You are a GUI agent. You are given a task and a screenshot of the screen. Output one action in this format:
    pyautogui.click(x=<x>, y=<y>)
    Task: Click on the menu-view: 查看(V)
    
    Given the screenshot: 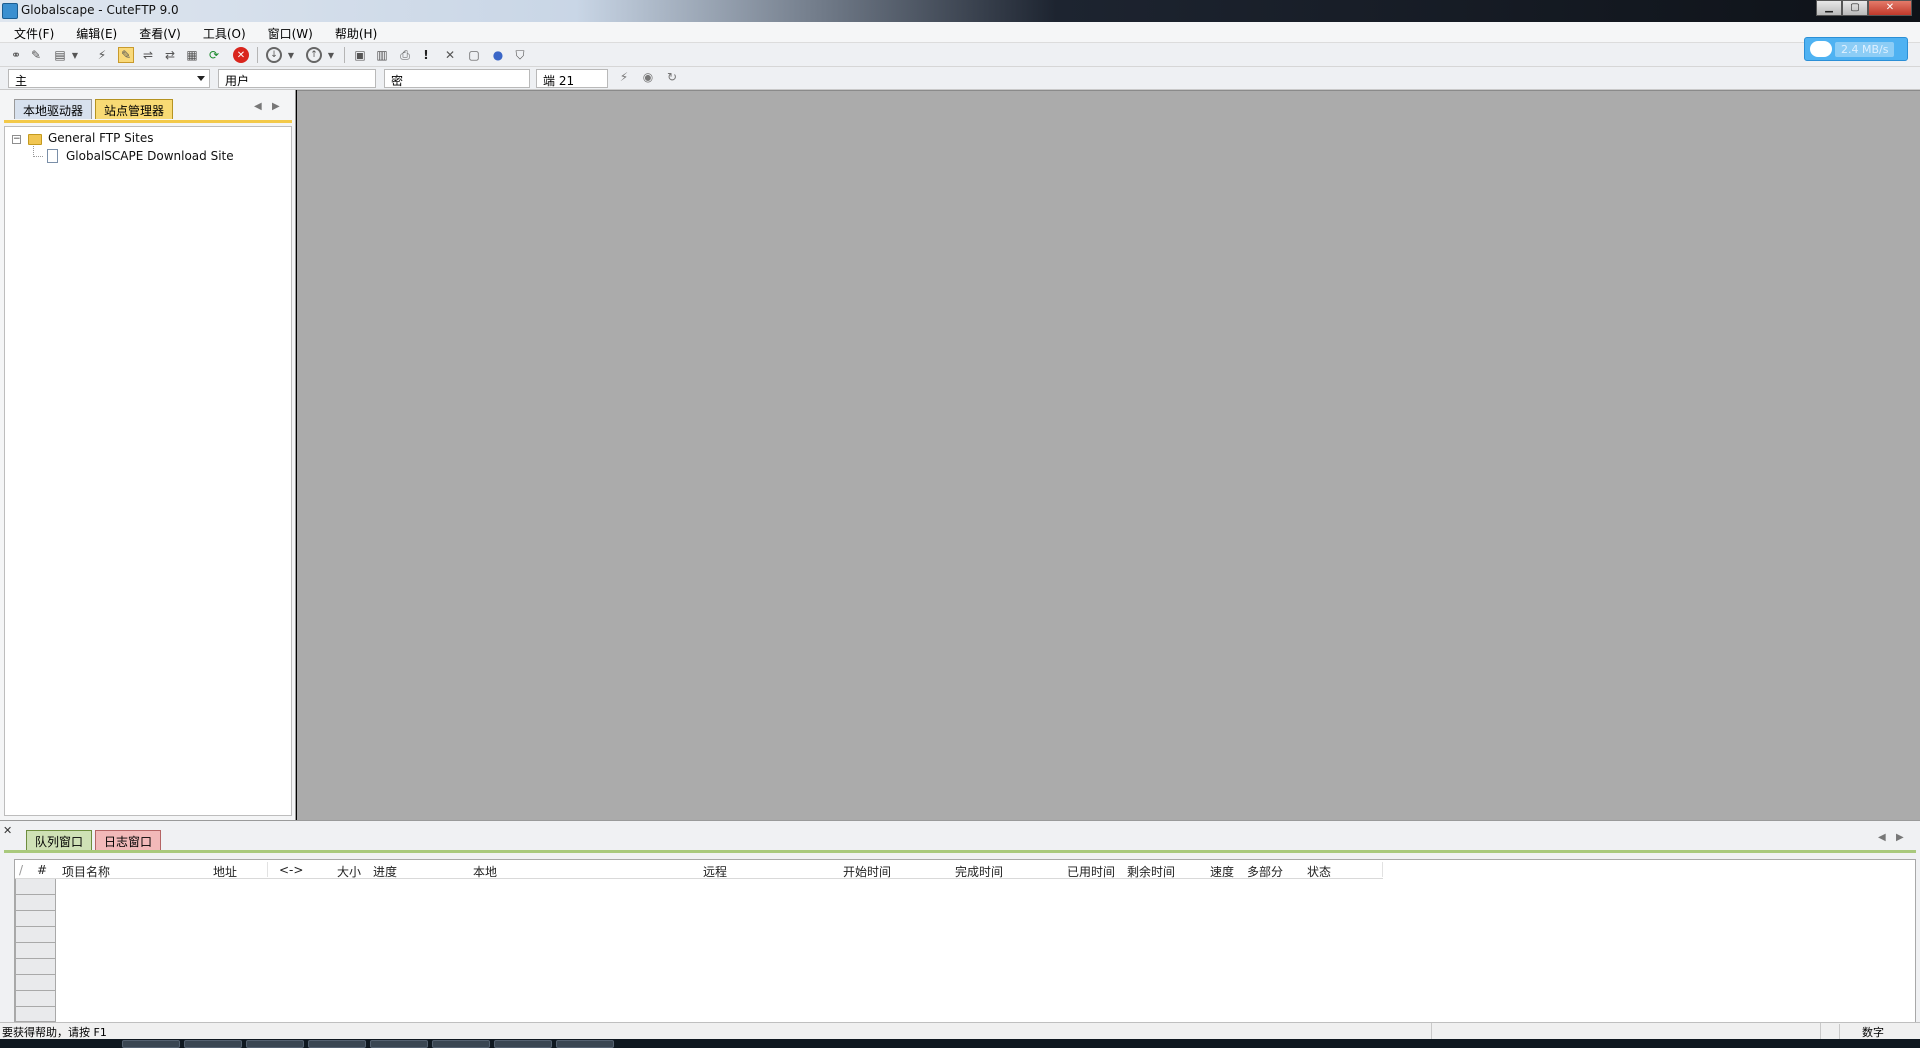 What is the action you would take?
    pyautogui.click(x=157, y=32)
    